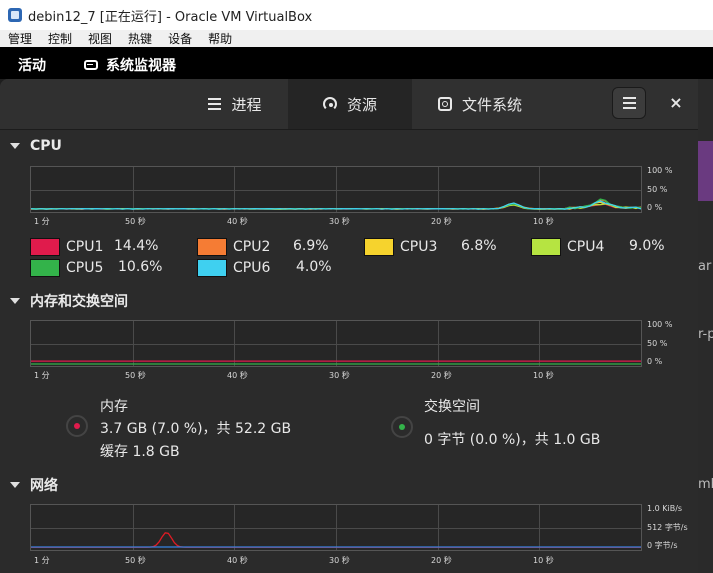 The width and height of the screenshot is (713, 573). I want to click on cpu-x-label: 40 秒, so click(237, 221).